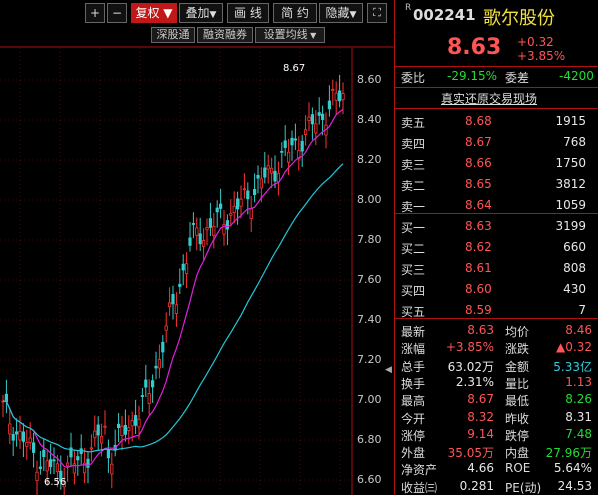 The height and width of the screenshot is (495, 598). What do you see at coordinates (517, 435) in the screenshot?
I see `stat-label: 跌停` at bounding box center [517, 435].